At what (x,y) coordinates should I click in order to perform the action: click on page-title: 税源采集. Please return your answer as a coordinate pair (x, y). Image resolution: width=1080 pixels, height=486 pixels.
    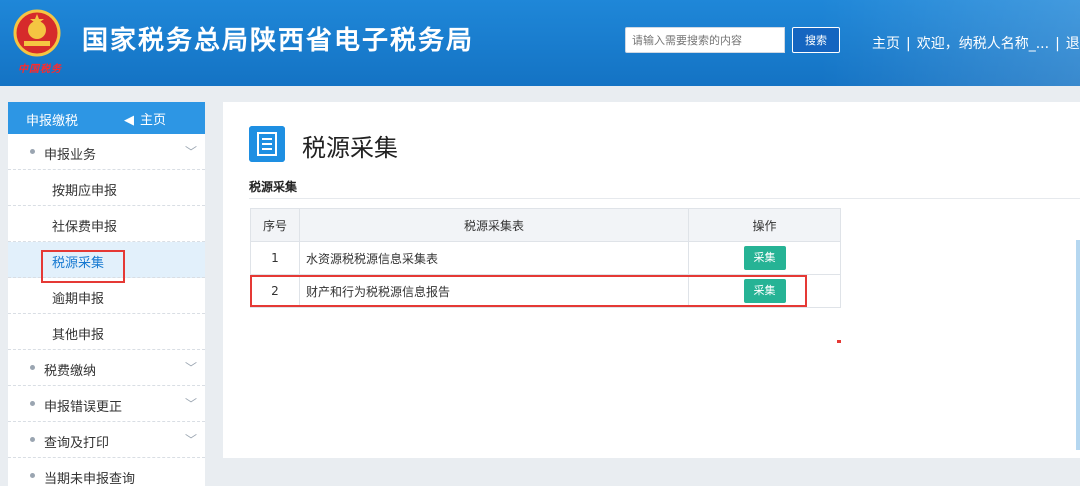
    Looking at the image, I should click on (350, 148).